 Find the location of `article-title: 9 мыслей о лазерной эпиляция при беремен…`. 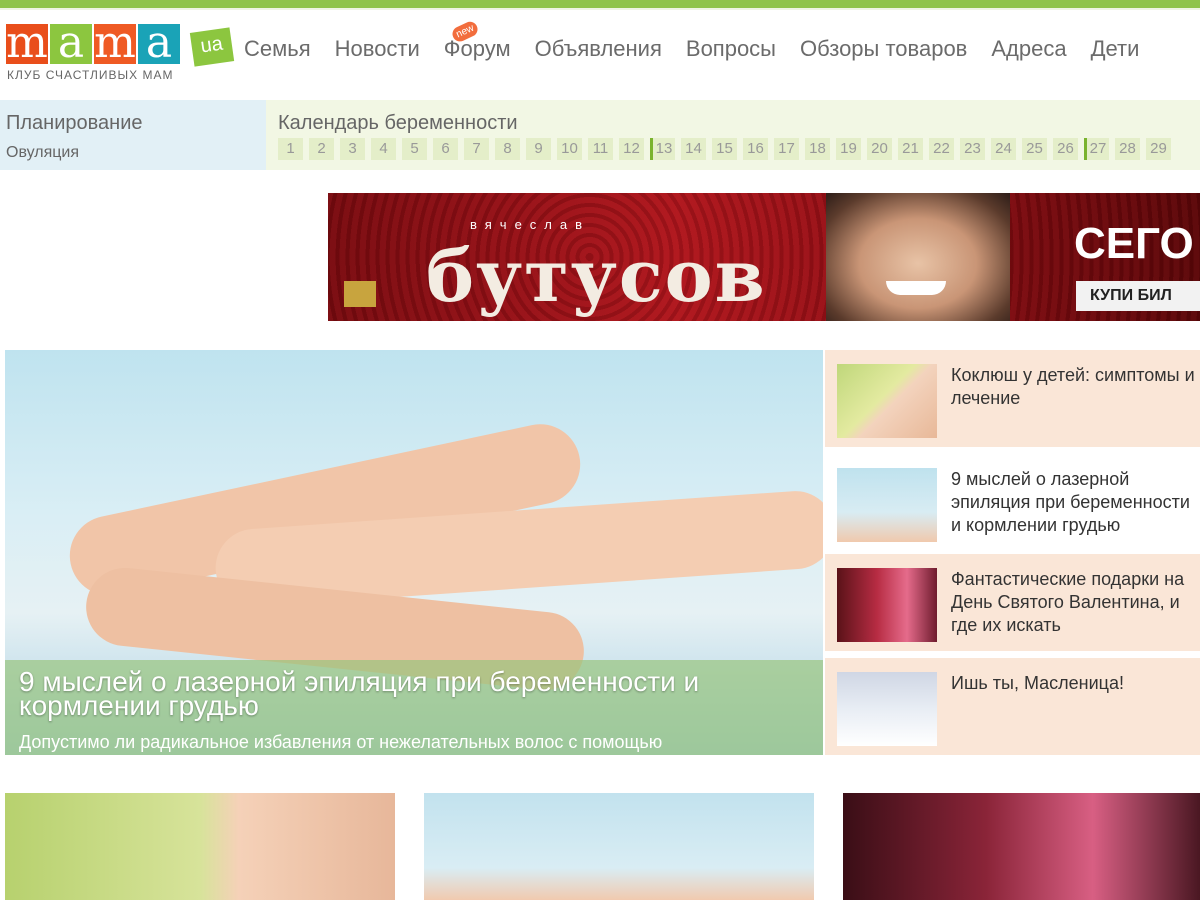

article-title: 9 мыслей о лазерной эпиляция при беремен… is located at coordinates (1075, 508).